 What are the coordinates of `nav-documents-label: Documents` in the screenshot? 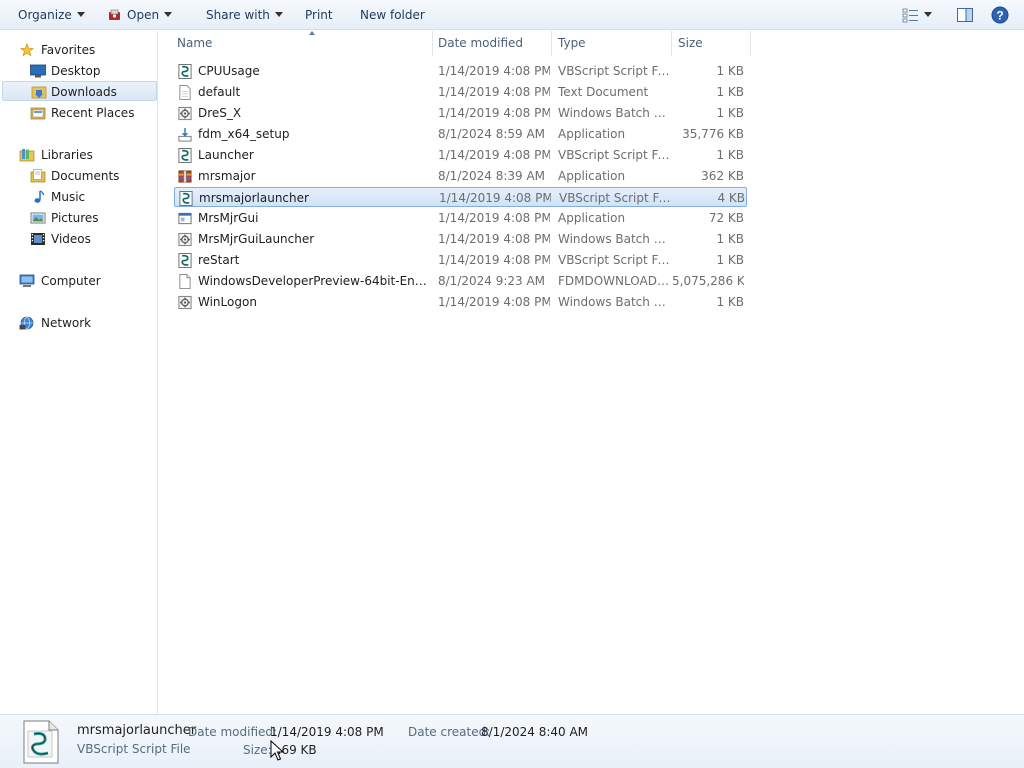 It's located at (85, 176).